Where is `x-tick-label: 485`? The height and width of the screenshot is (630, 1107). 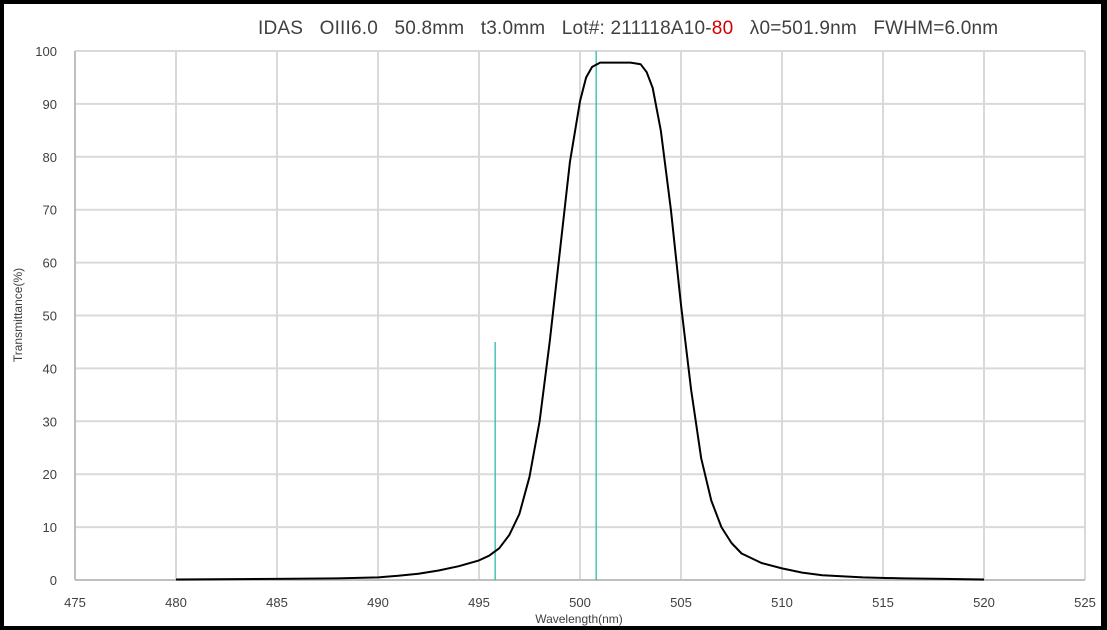 x-tick-label: 485 is located at coordinates (277, 602).